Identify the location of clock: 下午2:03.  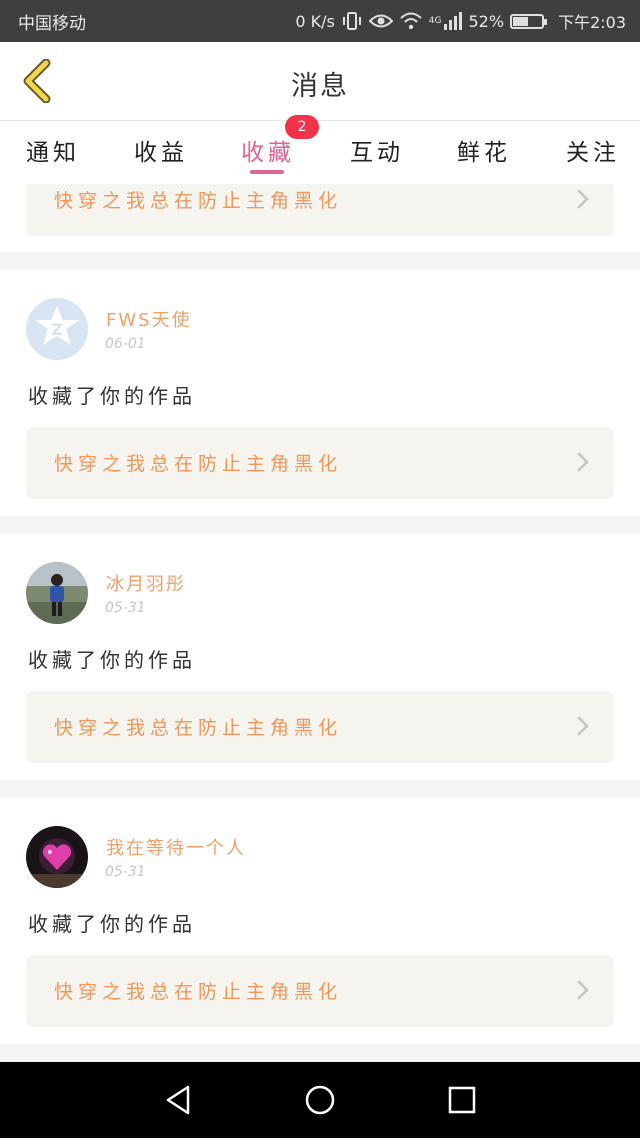
(592, 22).